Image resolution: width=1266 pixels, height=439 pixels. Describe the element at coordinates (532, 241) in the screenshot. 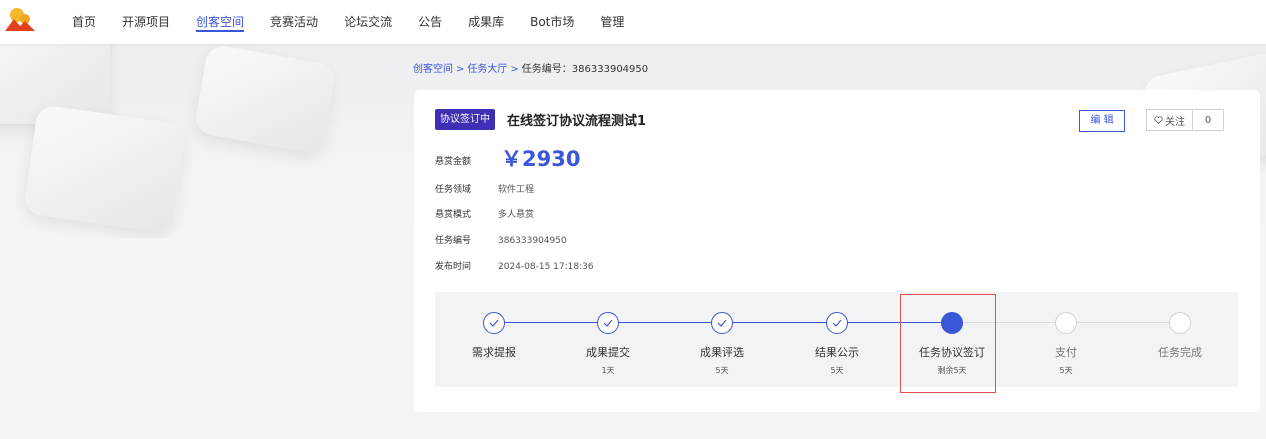

I see `info-value: 386333904950` at that location.